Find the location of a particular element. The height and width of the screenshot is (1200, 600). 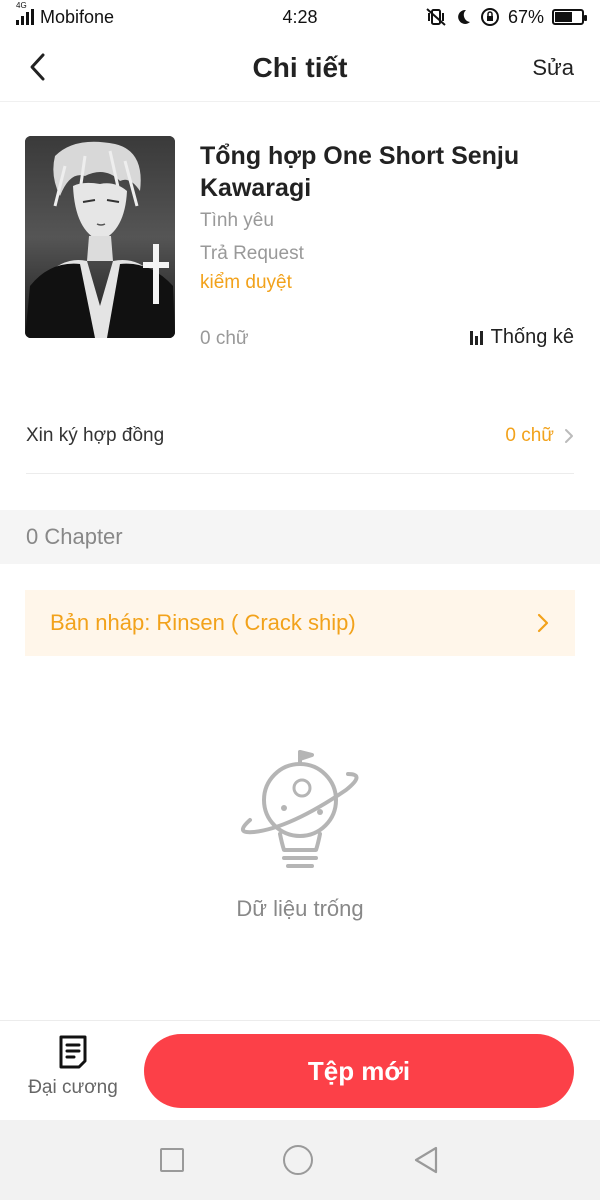

back-button is located at coordinates (37, 67).